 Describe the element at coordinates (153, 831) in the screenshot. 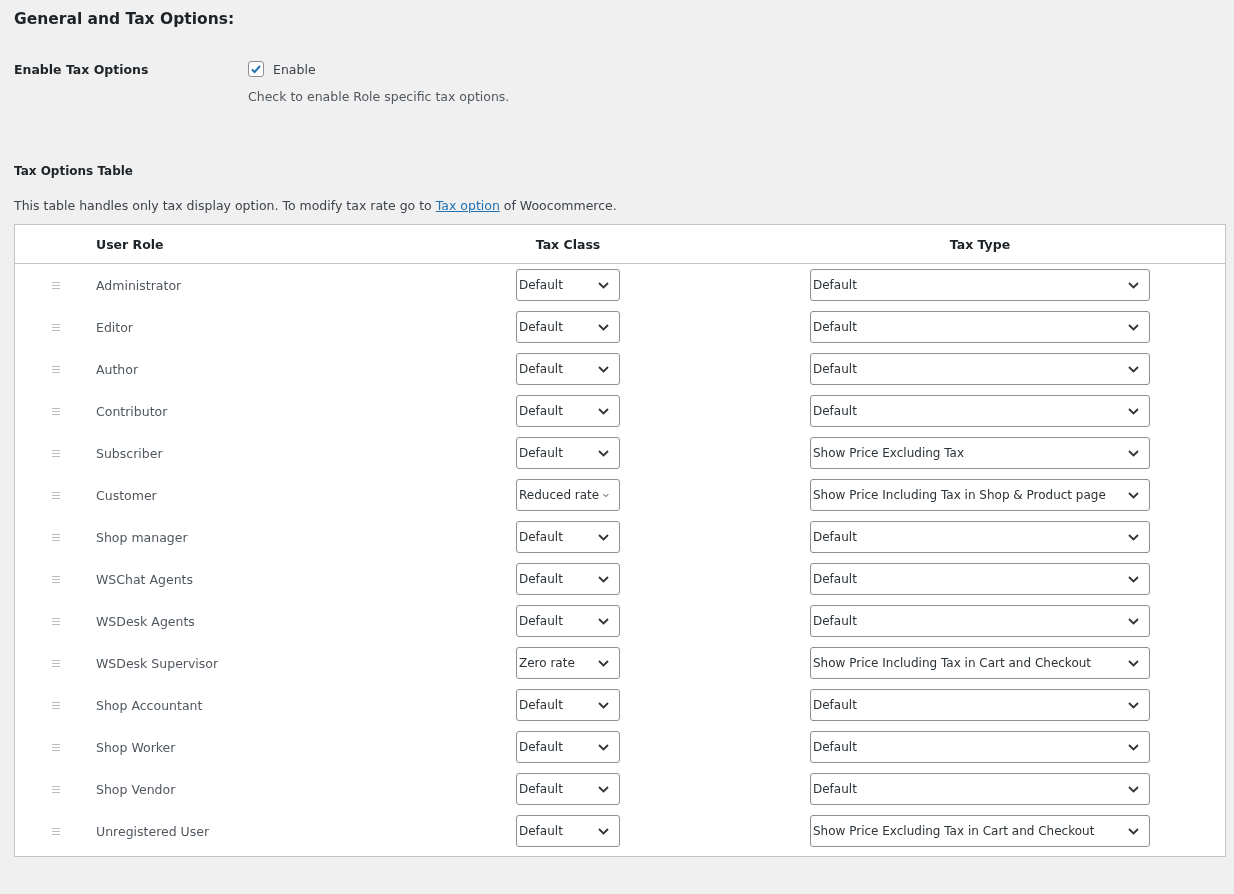

I see `user-role-cell: Unregistered User` at that location.